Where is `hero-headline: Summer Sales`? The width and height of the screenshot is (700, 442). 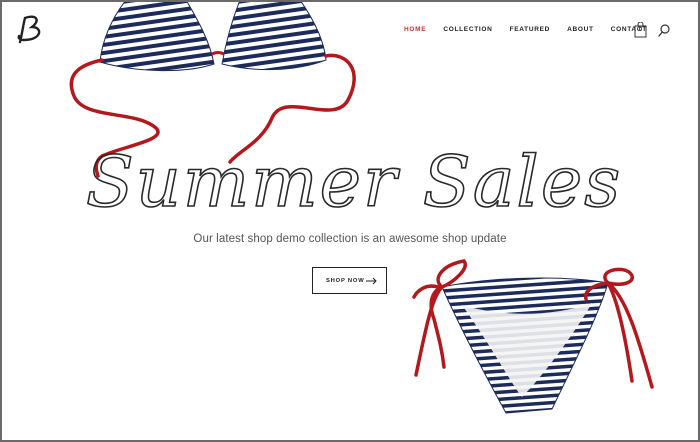 hero-headline: Summer Sales is located at coordinates (353, 182).